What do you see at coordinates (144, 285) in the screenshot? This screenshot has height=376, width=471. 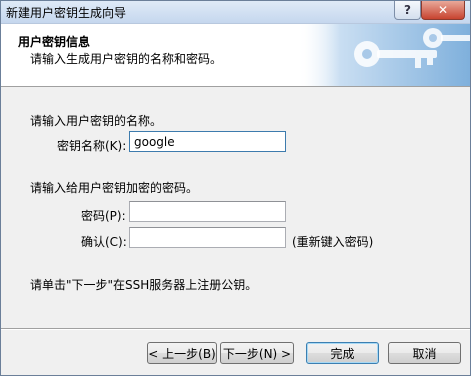 I see `register-note: 请单击"下一步"在SSH服务器上注册公钥。` at bounding box center [144, 285].